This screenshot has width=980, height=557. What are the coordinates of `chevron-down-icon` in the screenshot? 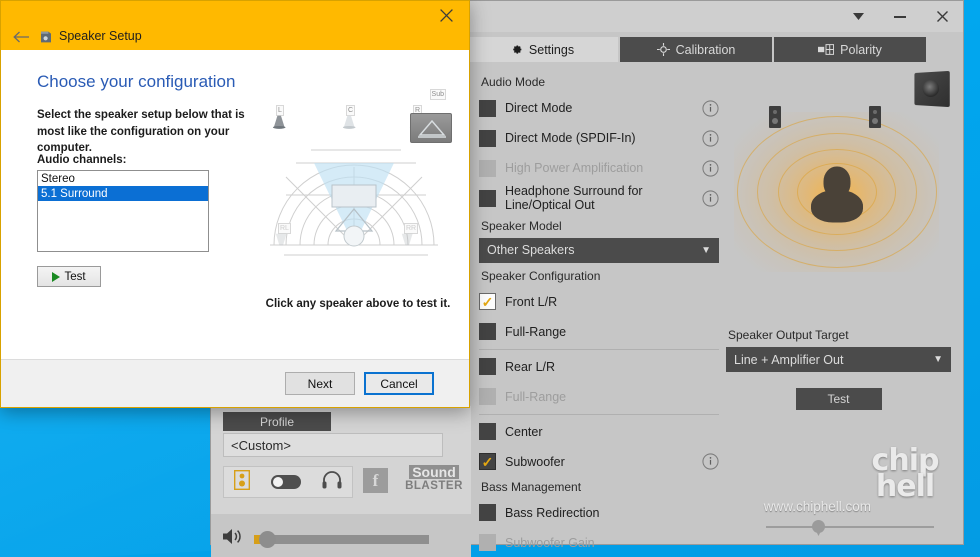 It's located at (858, 17).